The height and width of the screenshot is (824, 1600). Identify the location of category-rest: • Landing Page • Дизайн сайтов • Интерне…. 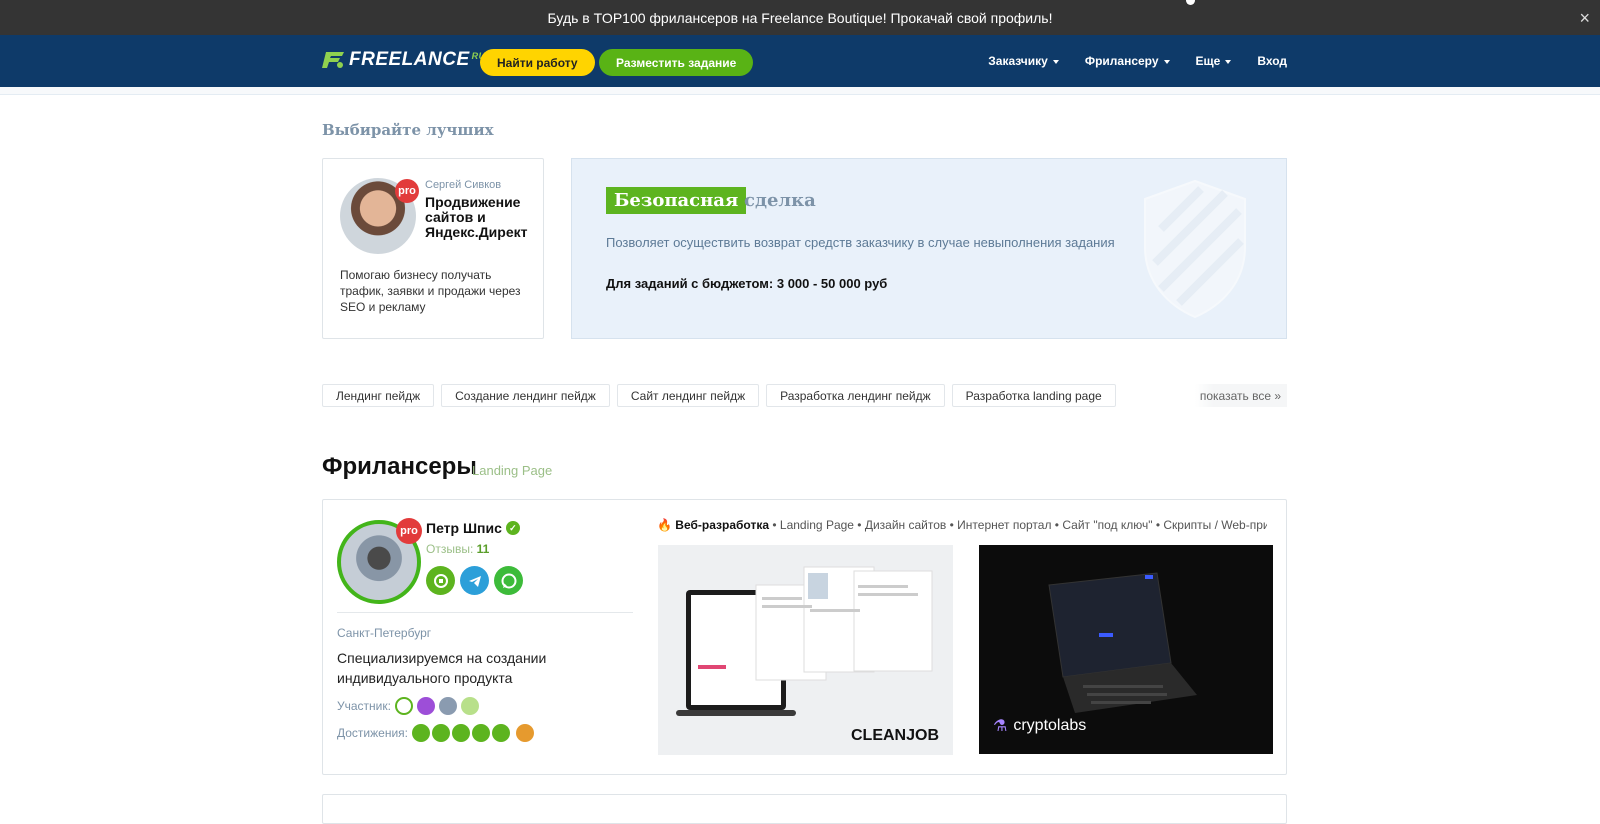
(1019, 525).